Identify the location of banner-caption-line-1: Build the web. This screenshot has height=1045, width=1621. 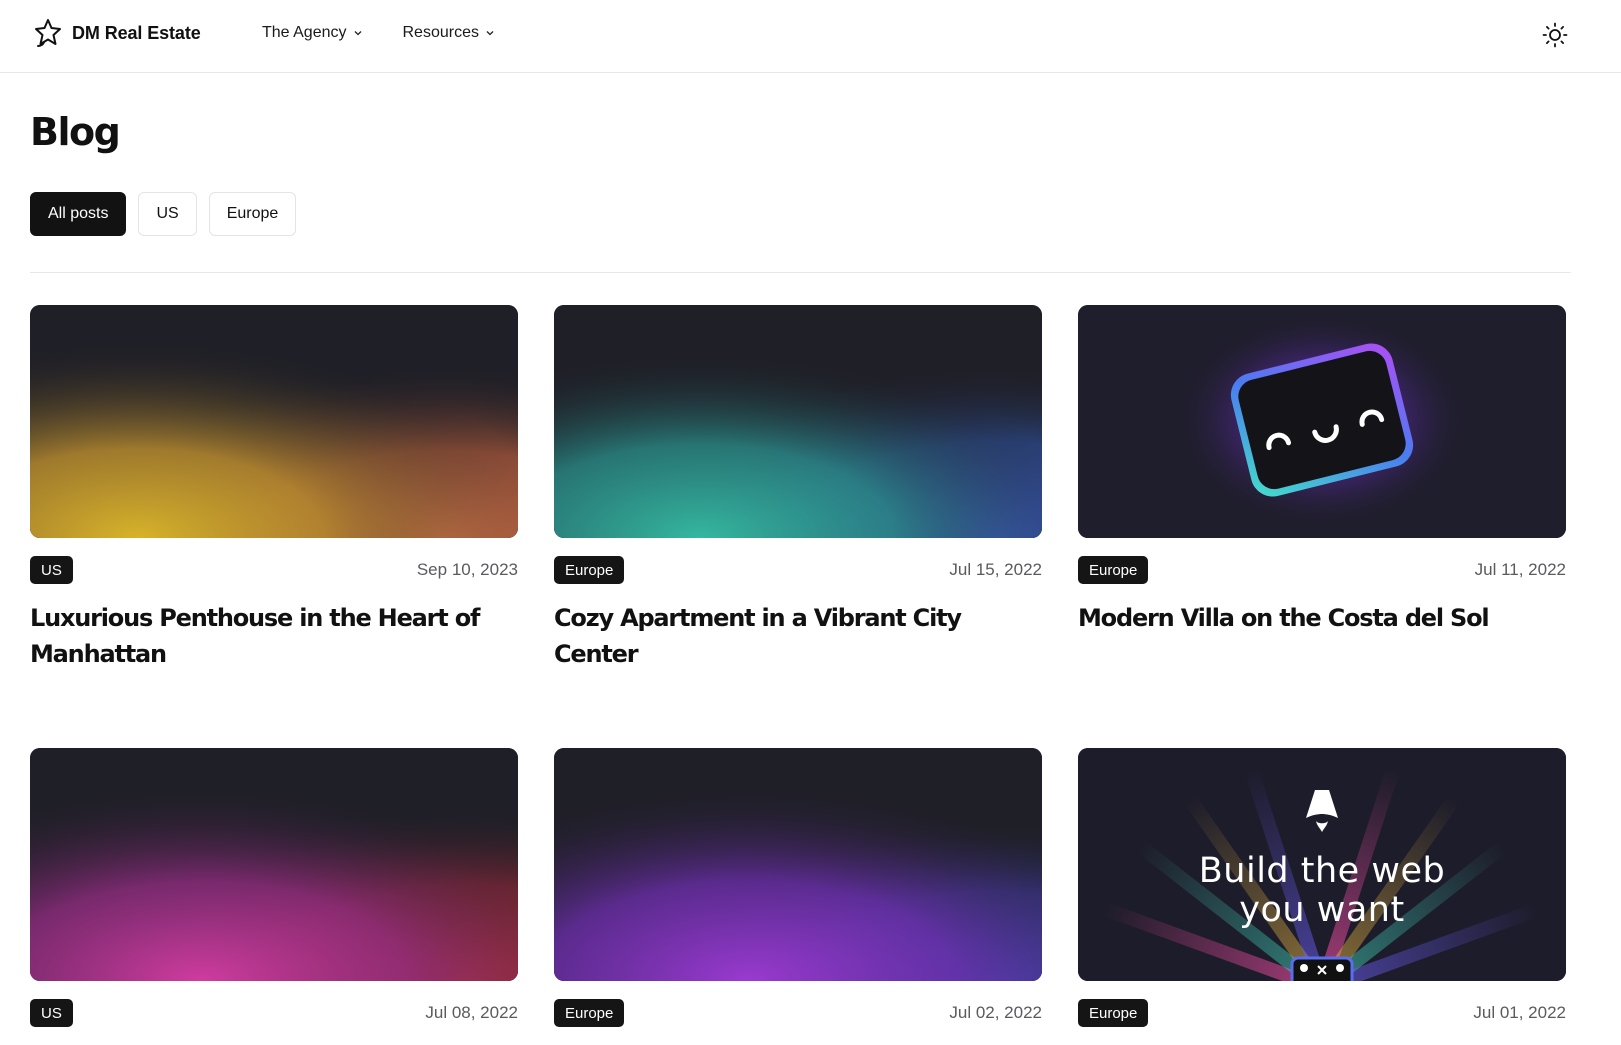
(1322, 871).